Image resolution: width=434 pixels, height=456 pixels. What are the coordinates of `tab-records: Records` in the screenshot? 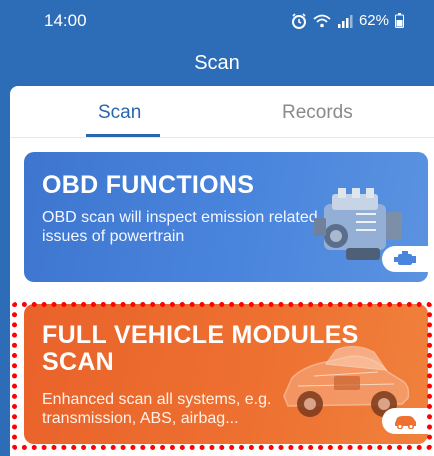 It's located at (317, 113).